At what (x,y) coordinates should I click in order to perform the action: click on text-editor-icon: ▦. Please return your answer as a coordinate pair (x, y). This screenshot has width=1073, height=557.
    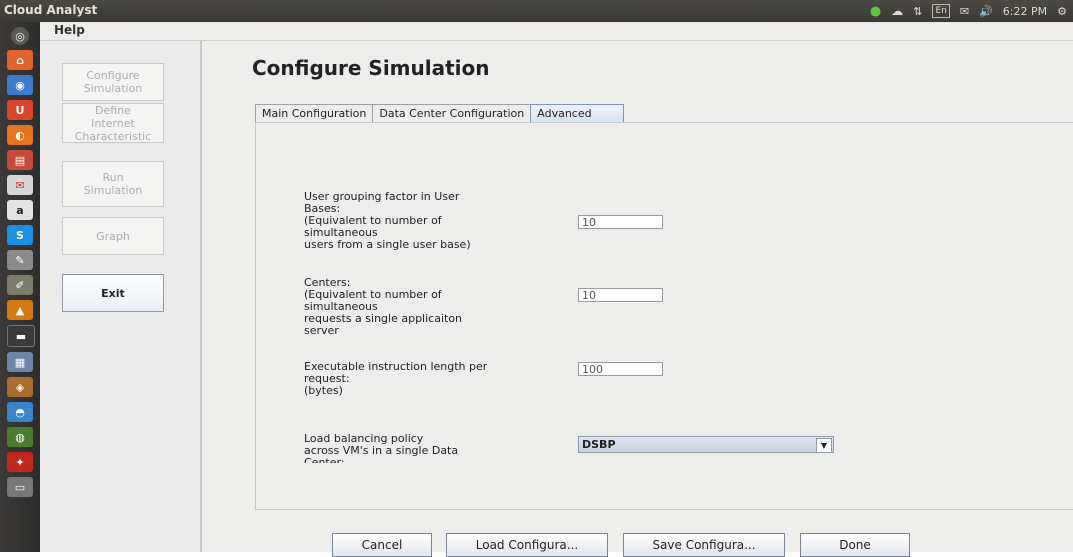
    Looking at the image, I should click on (20, 362).